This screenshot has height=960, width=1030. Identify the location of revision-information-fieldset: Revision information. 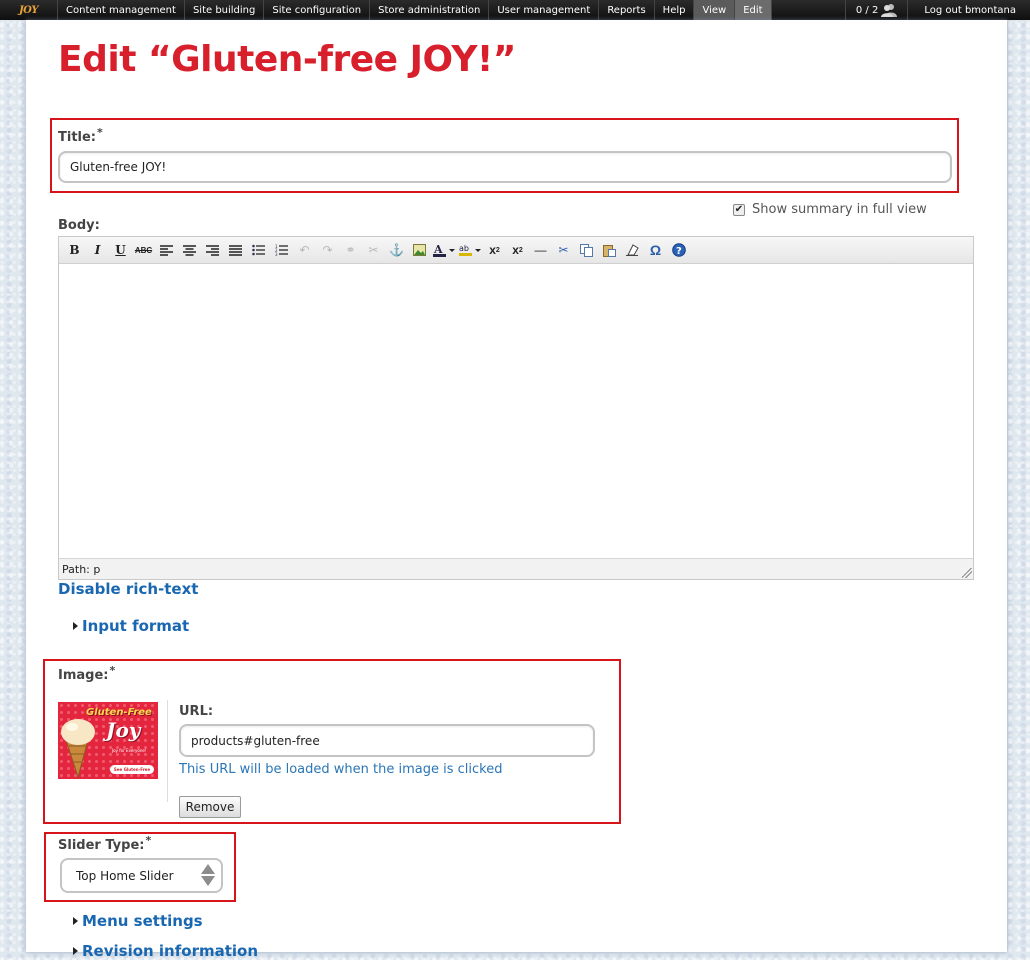
(165, 951).